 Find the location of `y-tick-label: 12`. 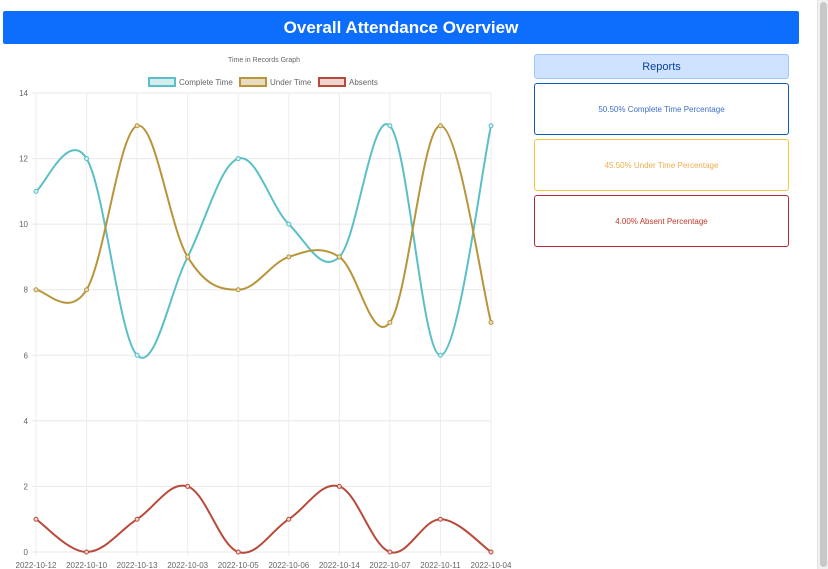

y-tick-label: 12 is located at coordinates (23, 159).